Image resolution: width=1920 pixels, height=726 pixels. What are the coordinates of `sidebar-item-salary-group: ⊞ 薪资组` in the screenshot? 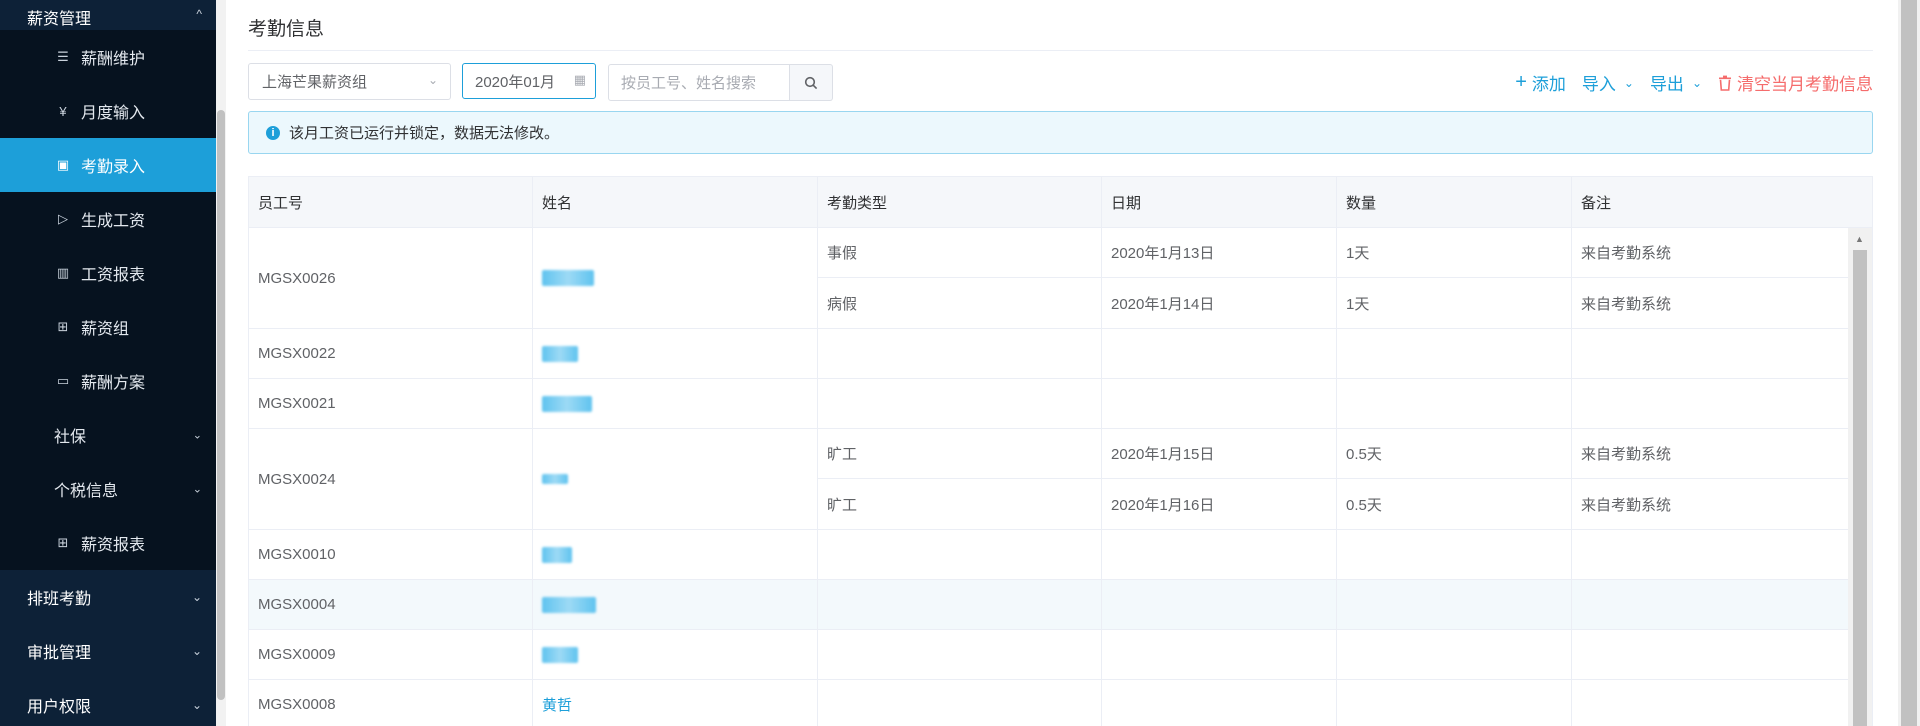 It's located at (108, 327).